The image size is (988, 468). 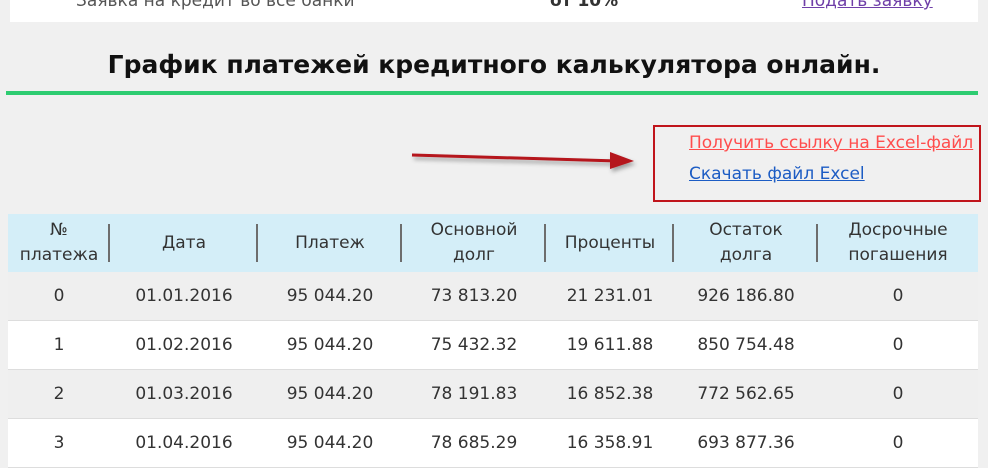 What do you see at coordinates (184, 296) in the screenshot?
I see `table-cell: 01.01.2016` at bounding box center [184, 296].